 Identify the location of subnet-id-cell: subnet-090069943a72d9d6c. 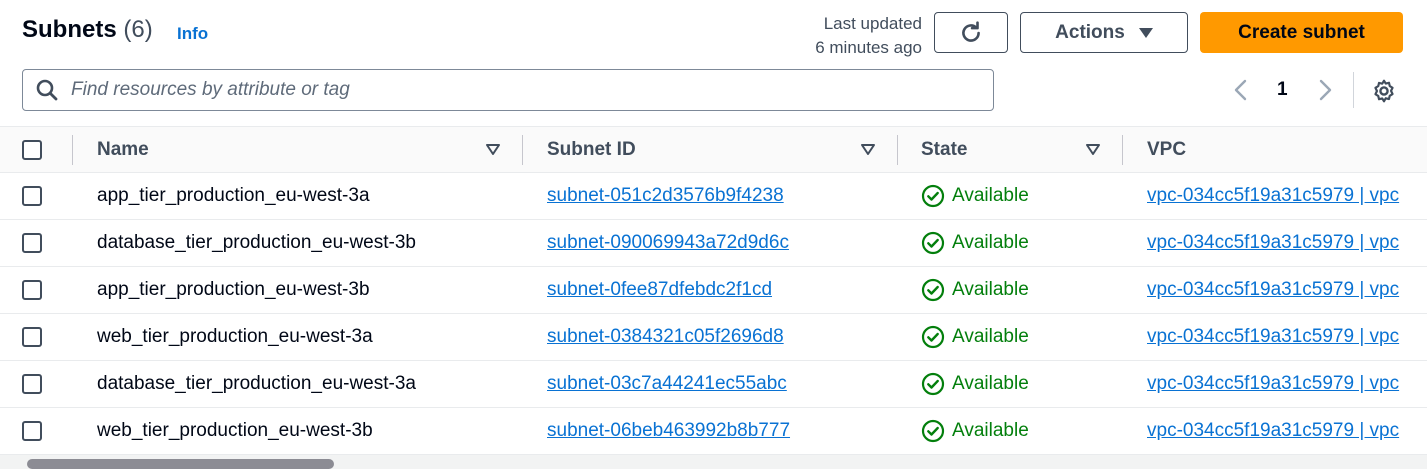
(707, 243).